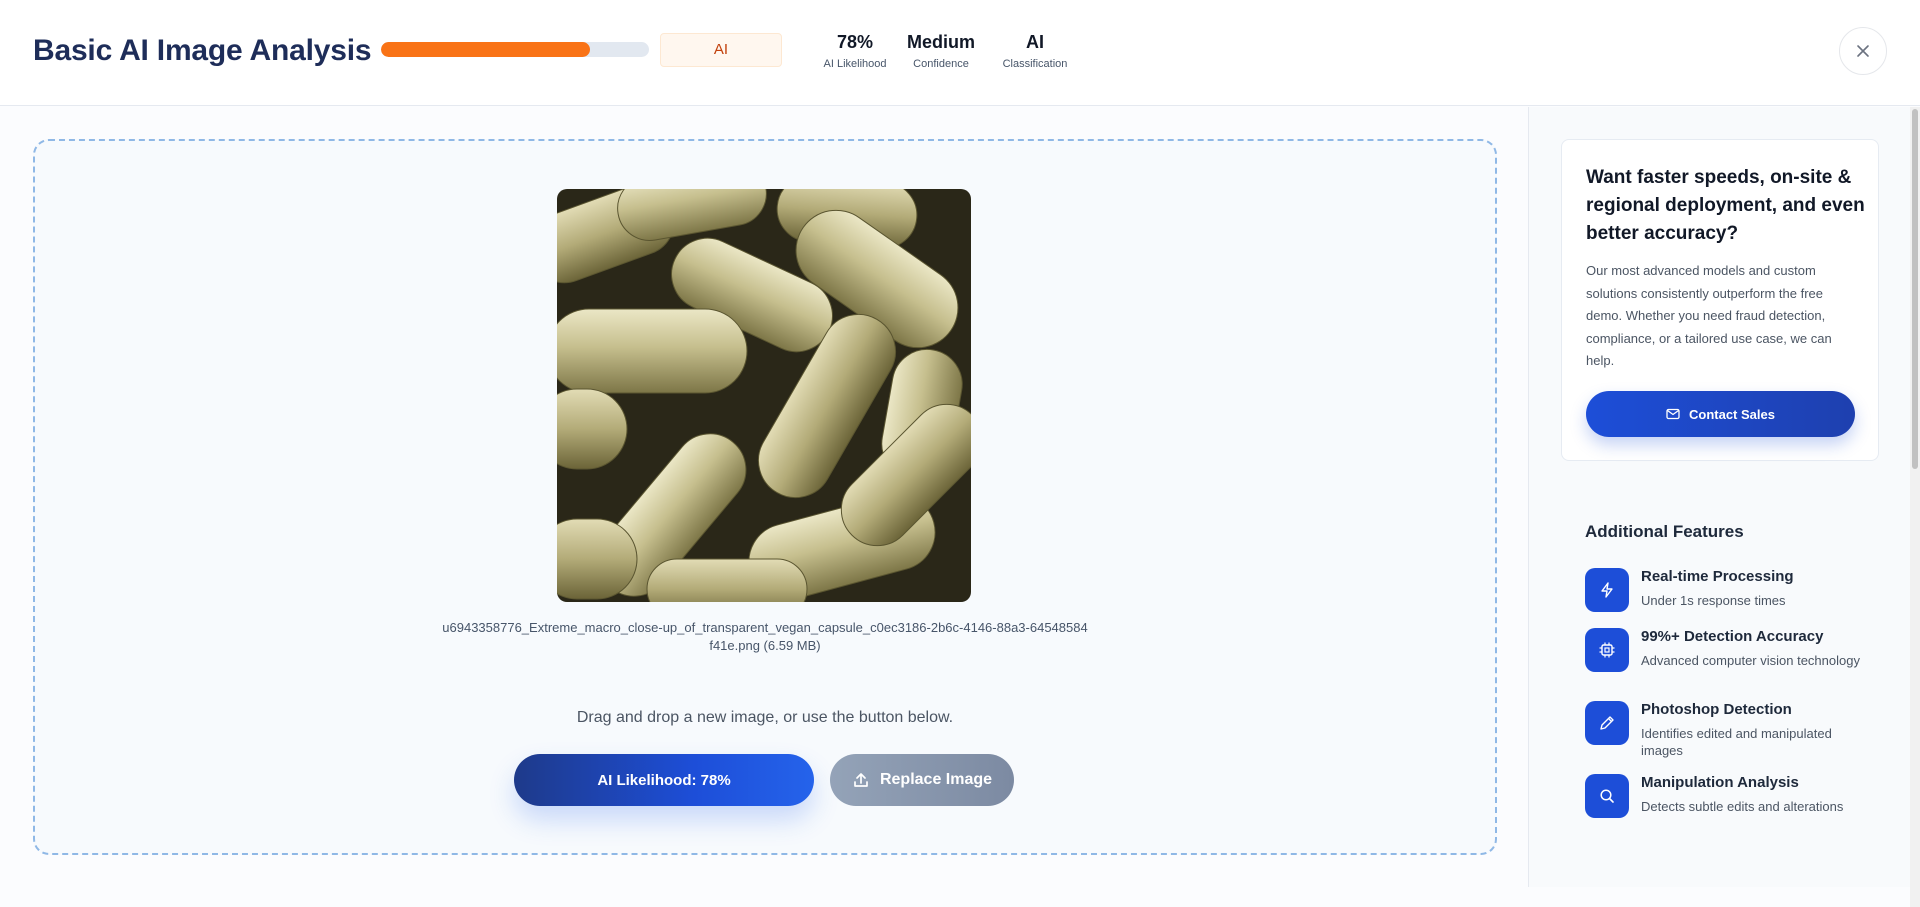  I want to click on contact-sales-button: Contact Sales, so click(1720, 414).